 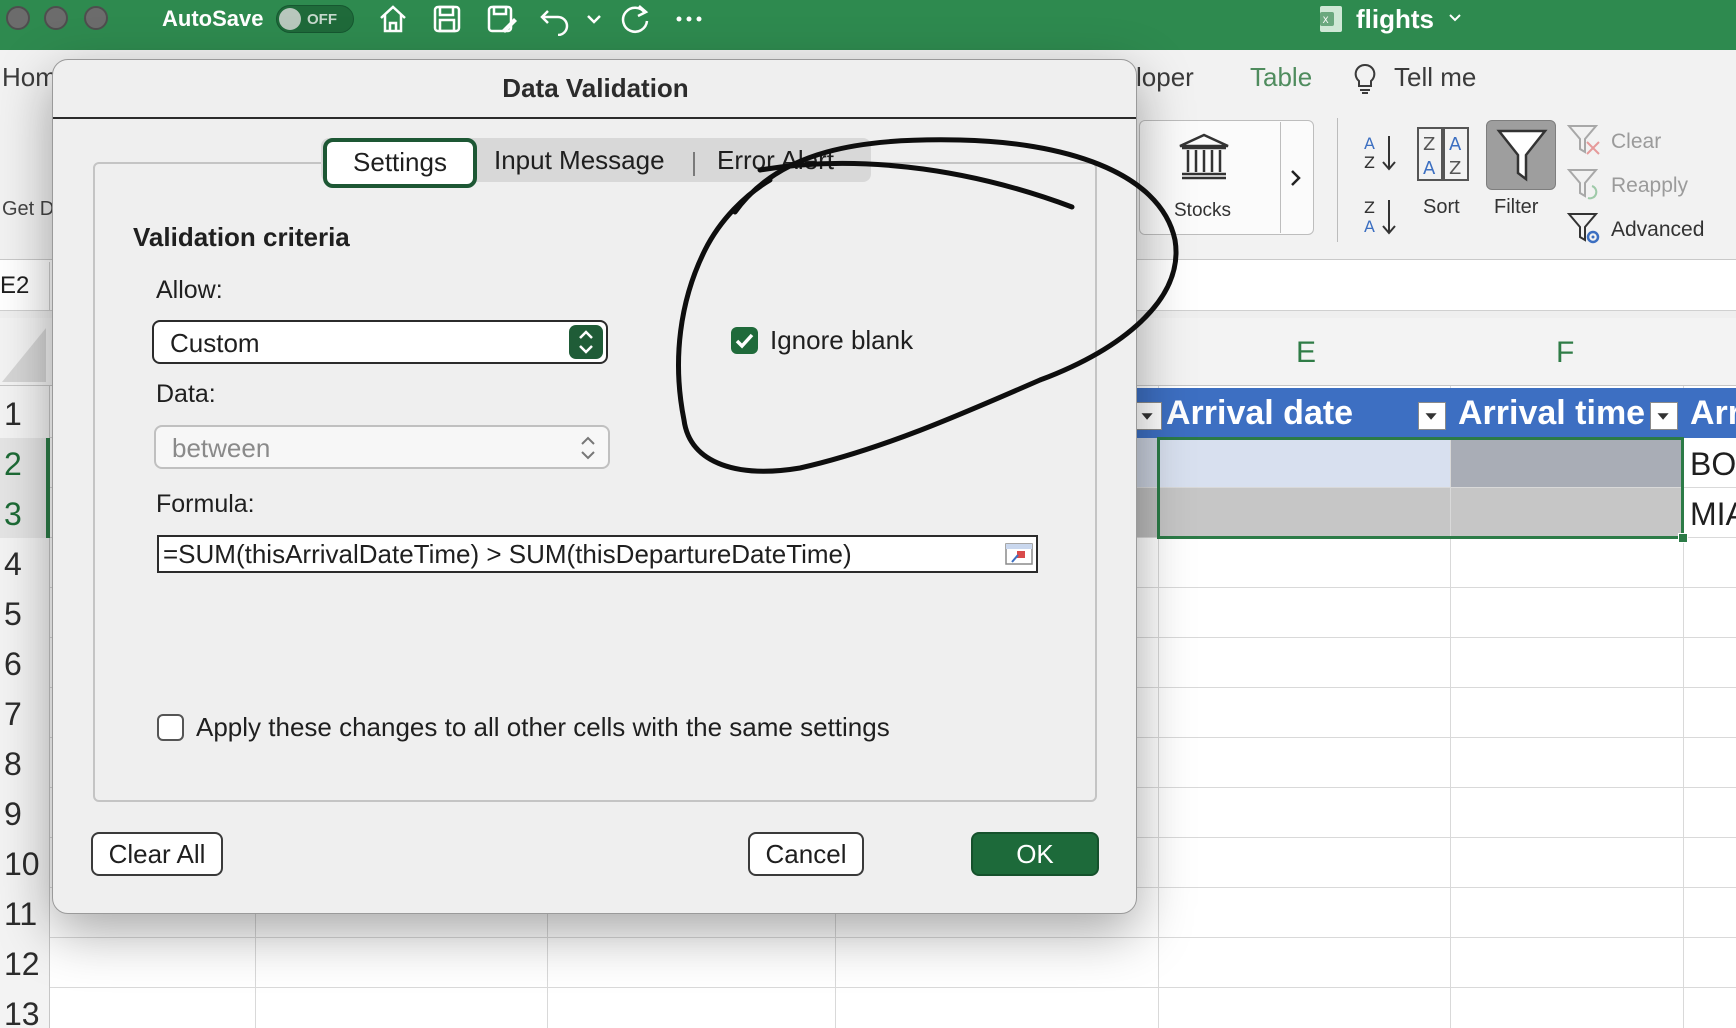 What do you see at coordinates (1432, 416) in the screenshot?
I see `arrival-date-filter-dropdown` at bounding box center [1432, 416].